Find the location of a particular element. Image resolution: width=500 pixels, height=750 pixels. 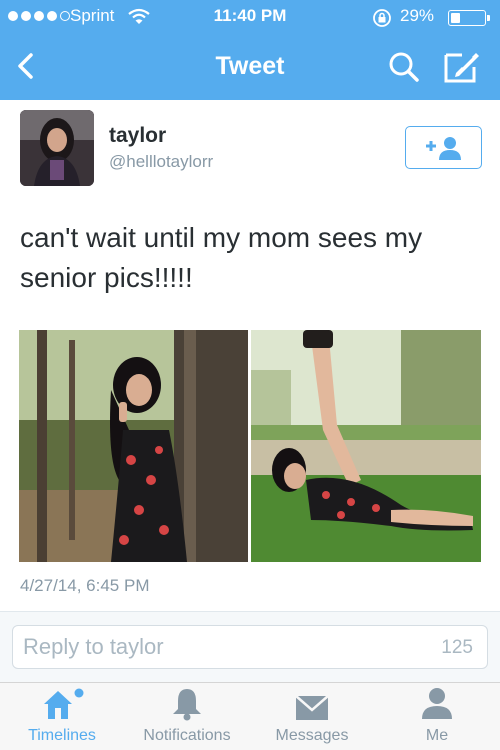

battery-icon is located at coordinates (469, 18).